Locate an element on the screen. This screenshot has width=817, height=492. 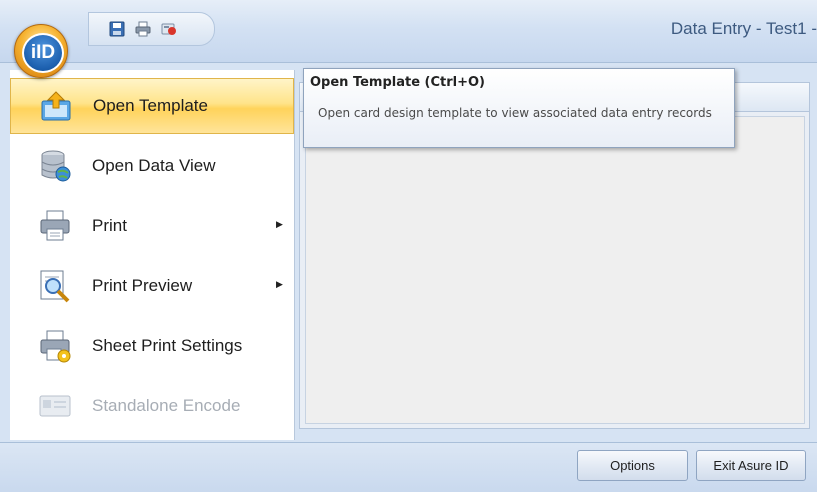
options-button: Options is located at coordinates (632, 465).